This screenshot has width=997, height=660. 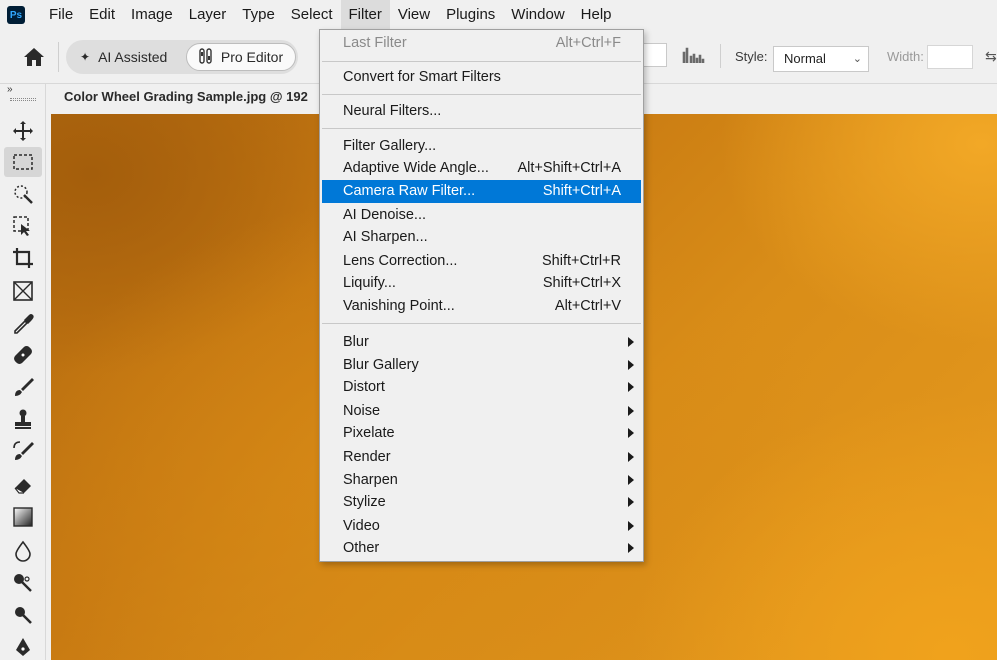 What do you see at coordinates (23, 551) in the screenshot?
I see `blur-tool-icon` at bounding box center [23, 551].